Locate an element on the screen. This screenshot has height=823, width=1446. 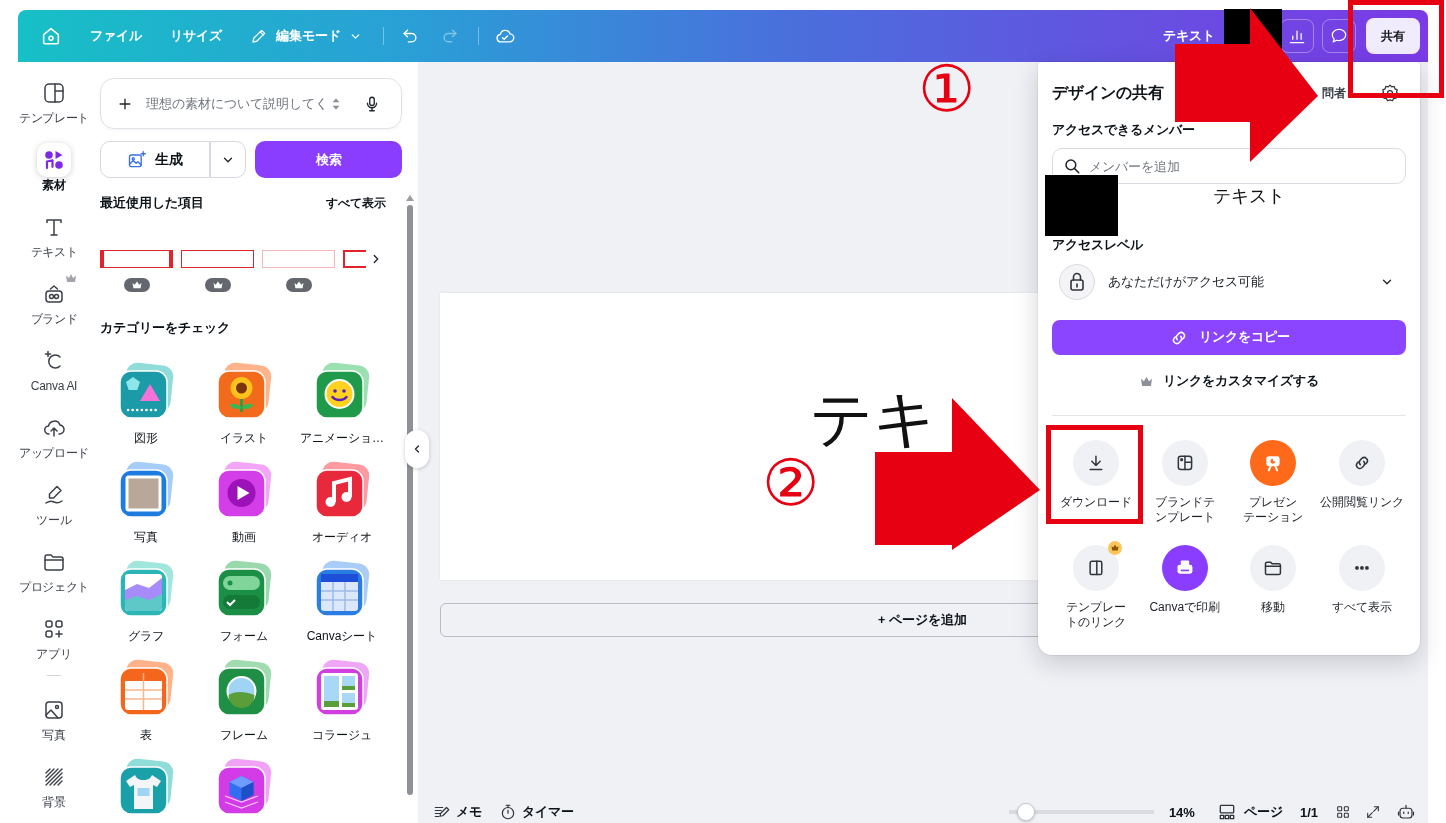
layout-icon is located at coordinates (54, 93).